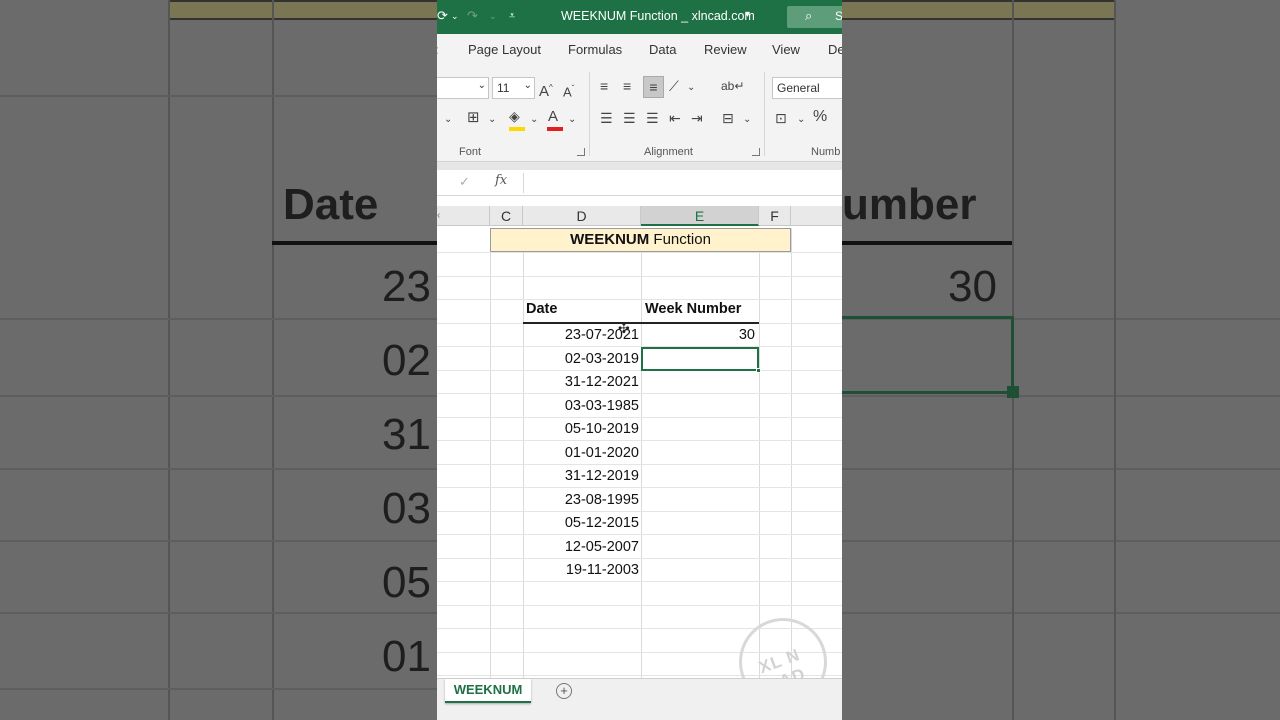 This screenshot has width=1280, height=720. What do you see at coordinates (470, 152) in the screenshot?
I see `font-group-label: Font` at bounding box center [470, 152].